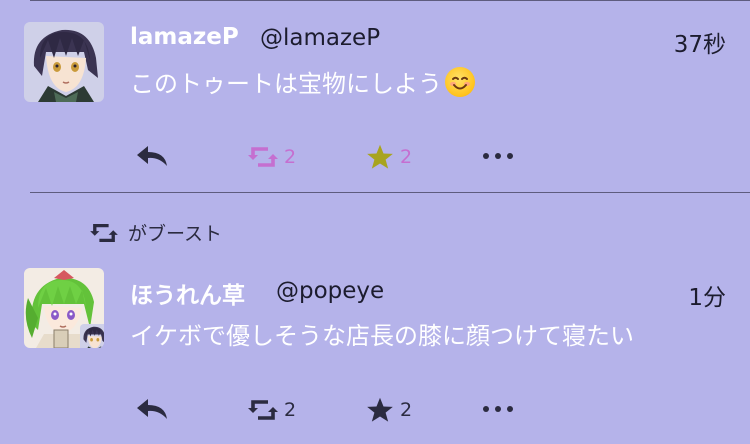  Describe the element at coordinates (175, 234) in the screenshot. I see `boosted-by-label: がブースト` at that location.